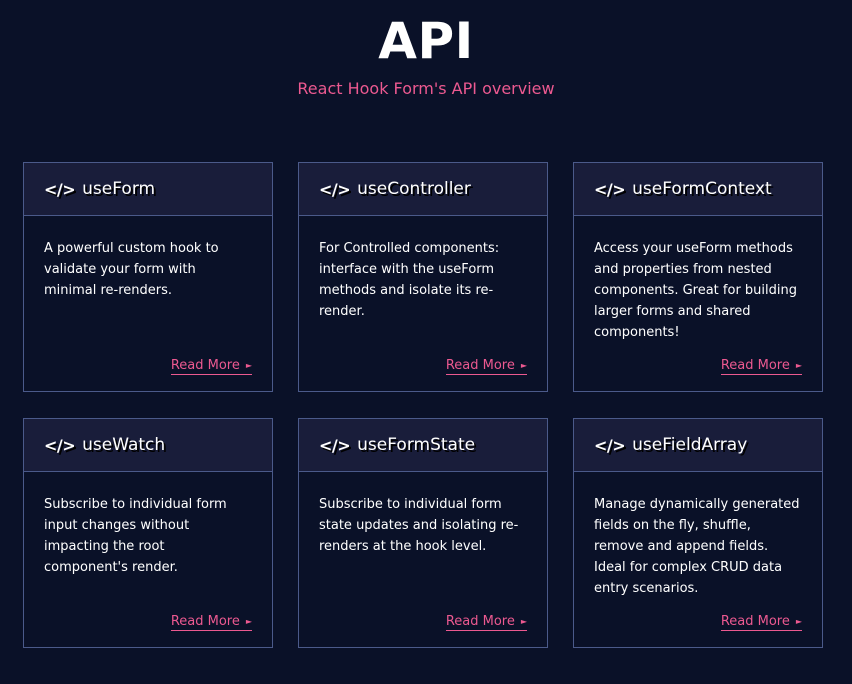 The height and width of the screenshot is (684, 852). Describe the element at coordinates (119, 189) in the screenshot. I see `card-title: useForm` at that location.